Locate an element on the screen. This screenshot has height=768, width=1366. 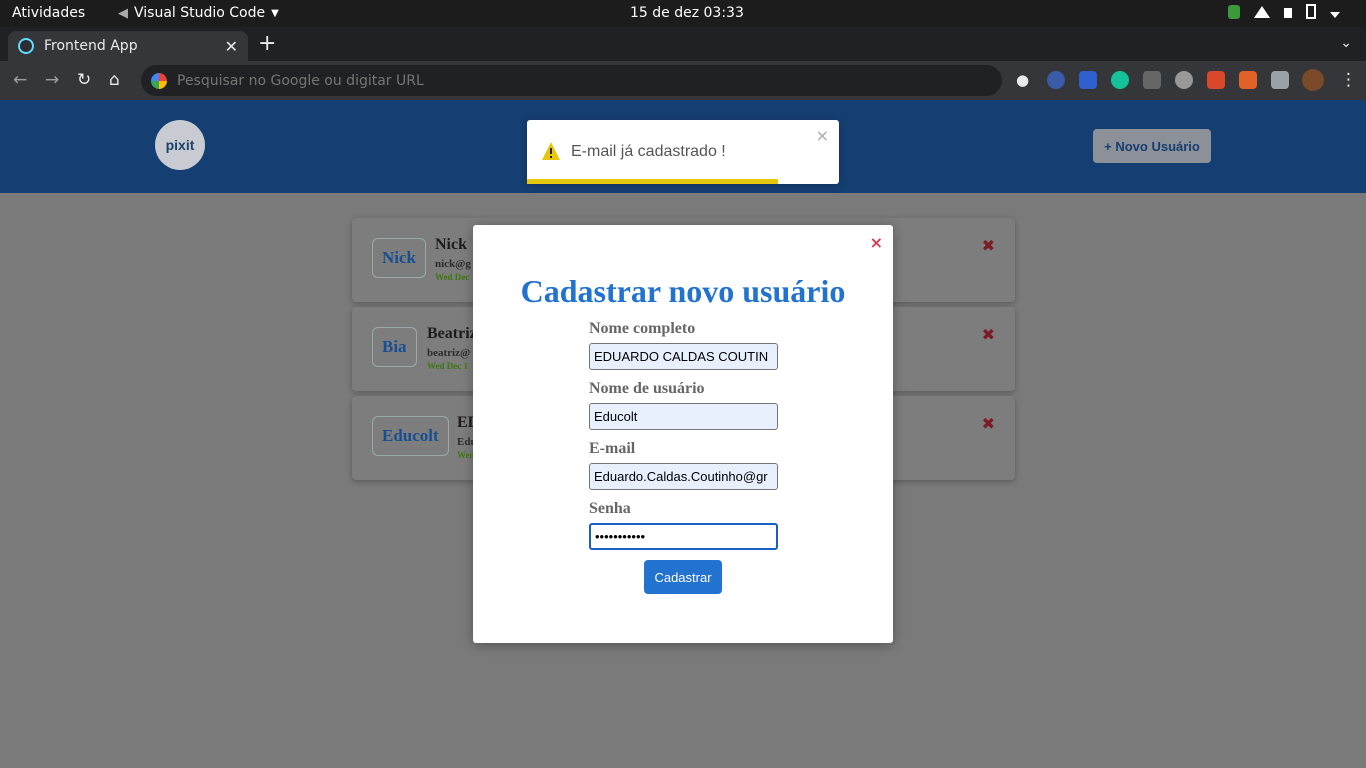
tab-title: Frontend App is located at coordinates (91, 46).